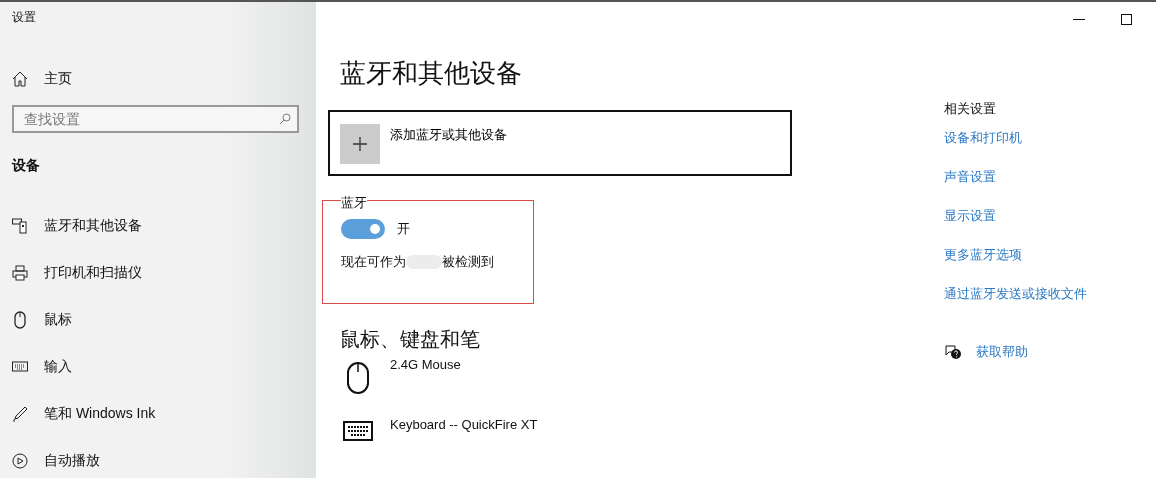  I want to click on settings-link: 更多蓝牙选项, so click(1015, 265).